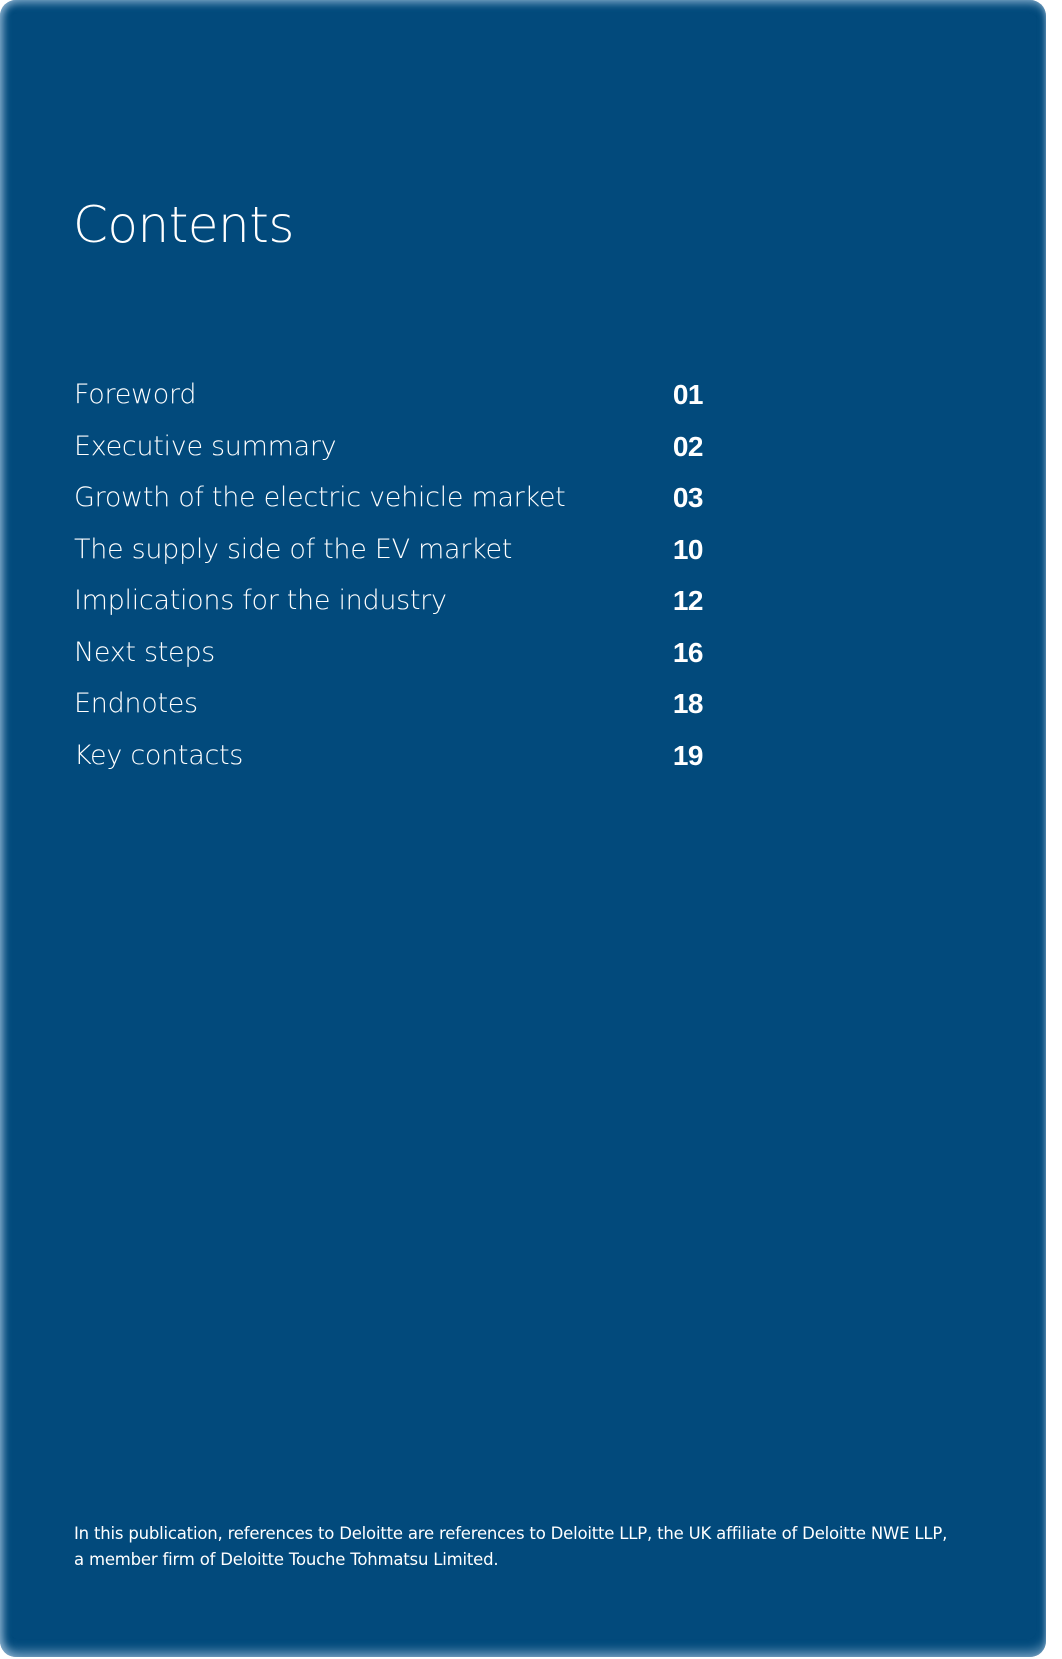 This screenshot has height=1659, width=1062. What do you see at coordinates (205, 446) in the screenshot?
I see `toc-item-label: Executive summary` at bounding box center [205, 446].